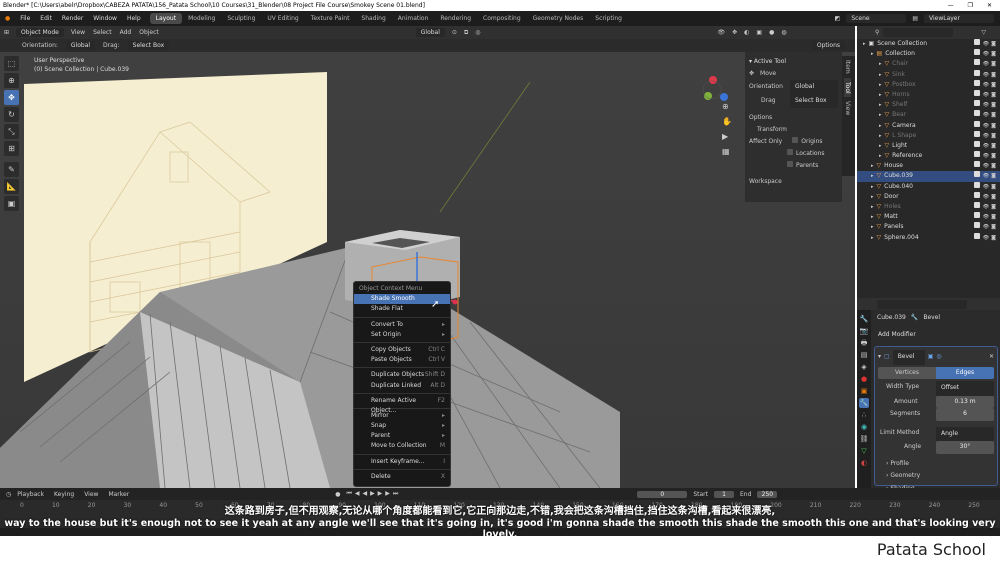 The image size is (1000, 563). I want to click on edges-toggle: Edges, so click(965, 372).